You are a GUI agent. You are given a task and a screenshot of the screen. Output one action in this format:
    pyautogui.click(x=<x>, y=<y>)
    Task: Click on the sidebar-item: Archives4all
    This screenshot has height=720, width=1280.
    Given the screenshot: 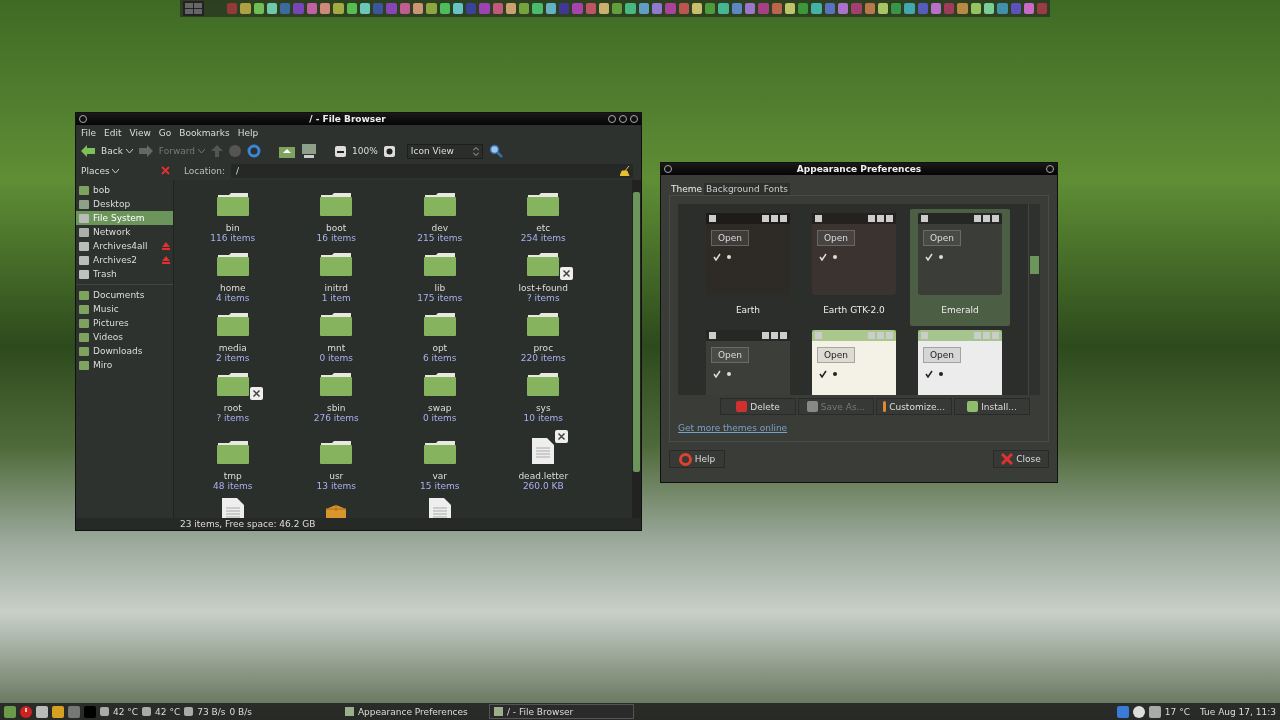 What is the action you would take?
    pyautogui.click(x=124, y=246)
    